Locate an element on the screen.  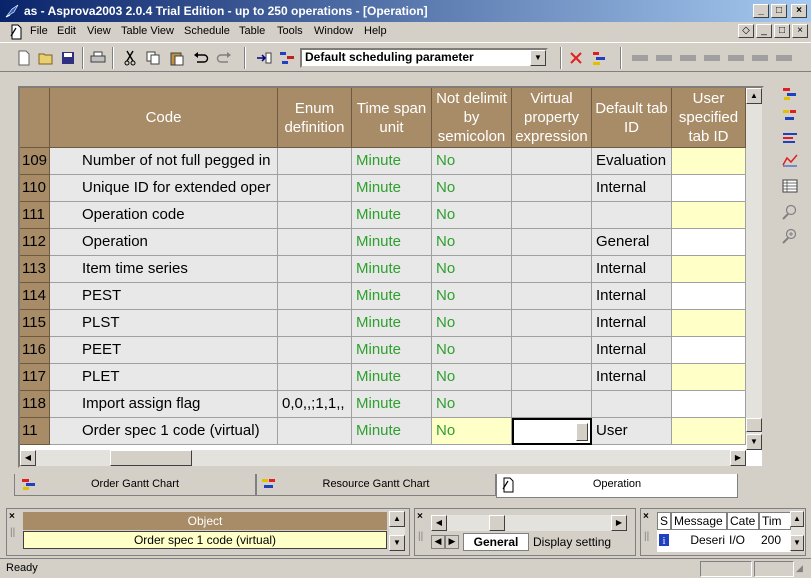
row-number: 110 is located at coordinates (35, 188).